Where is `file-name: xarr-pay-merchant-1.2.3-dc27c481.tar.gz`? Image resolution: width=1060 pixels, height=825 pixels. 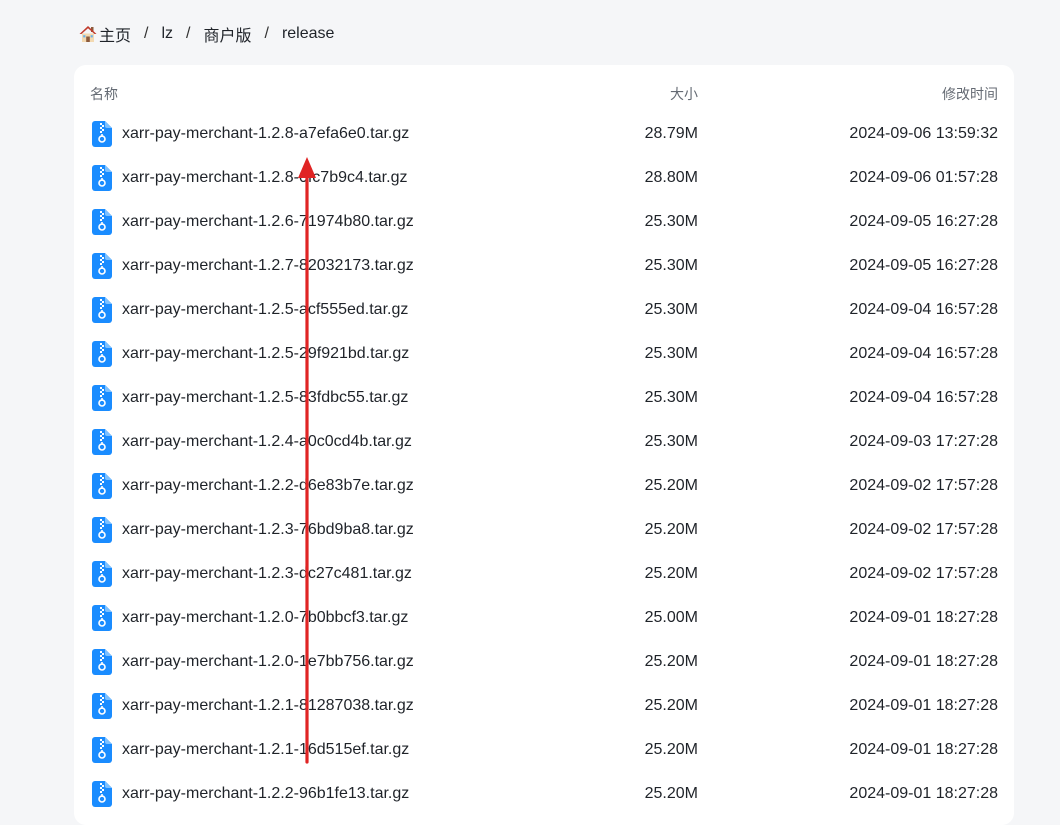
file-name: xarr-pay-merchant-1.2.3-dc27c481.tar.gz is located at coordinates (267, 574).